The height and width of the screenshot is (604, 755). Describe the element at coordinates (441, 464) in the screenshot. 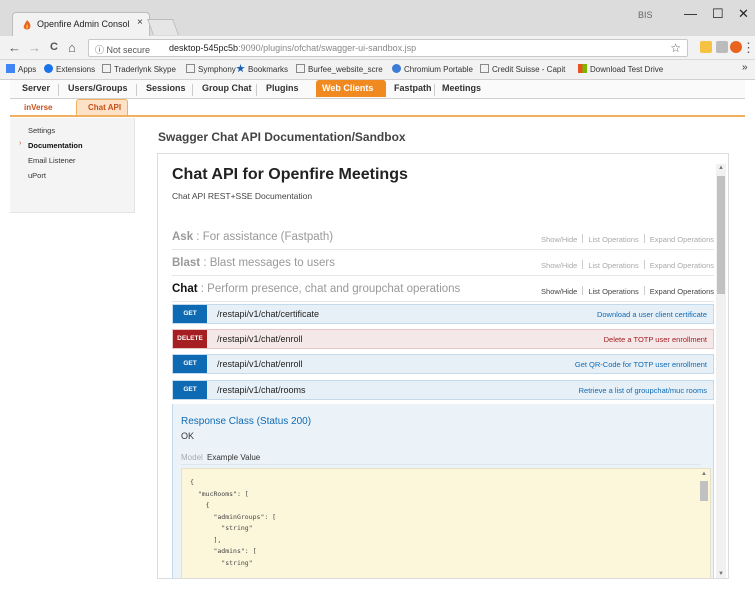

I see `tab-divider` at that location.